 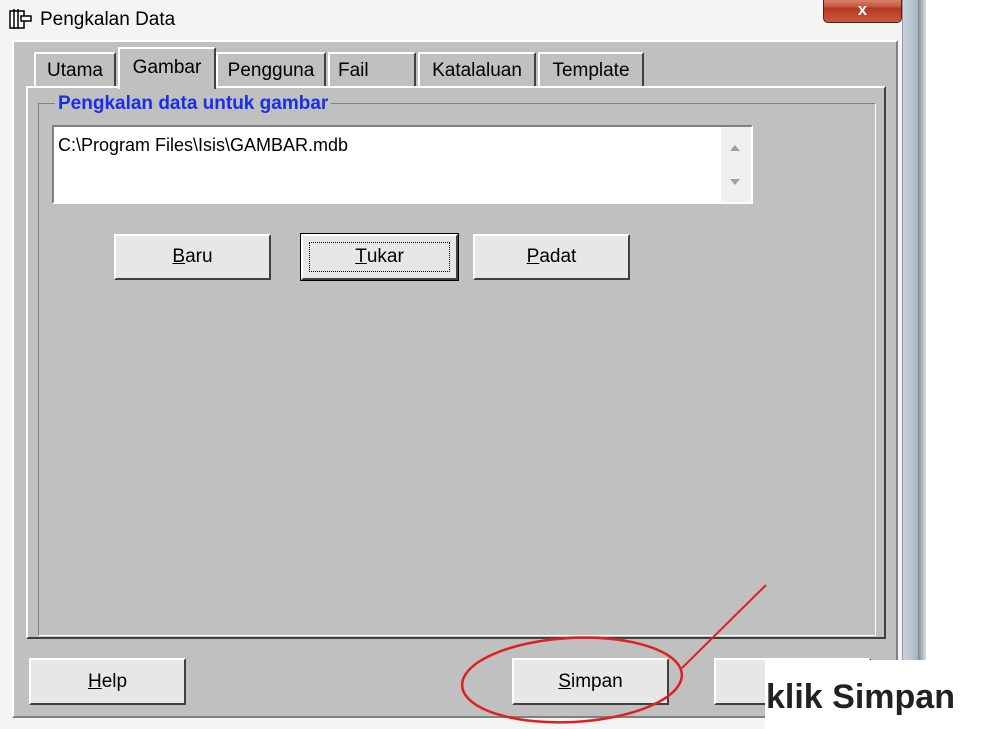 I want to click on annotation-overlay, so click(x=613, y=654).